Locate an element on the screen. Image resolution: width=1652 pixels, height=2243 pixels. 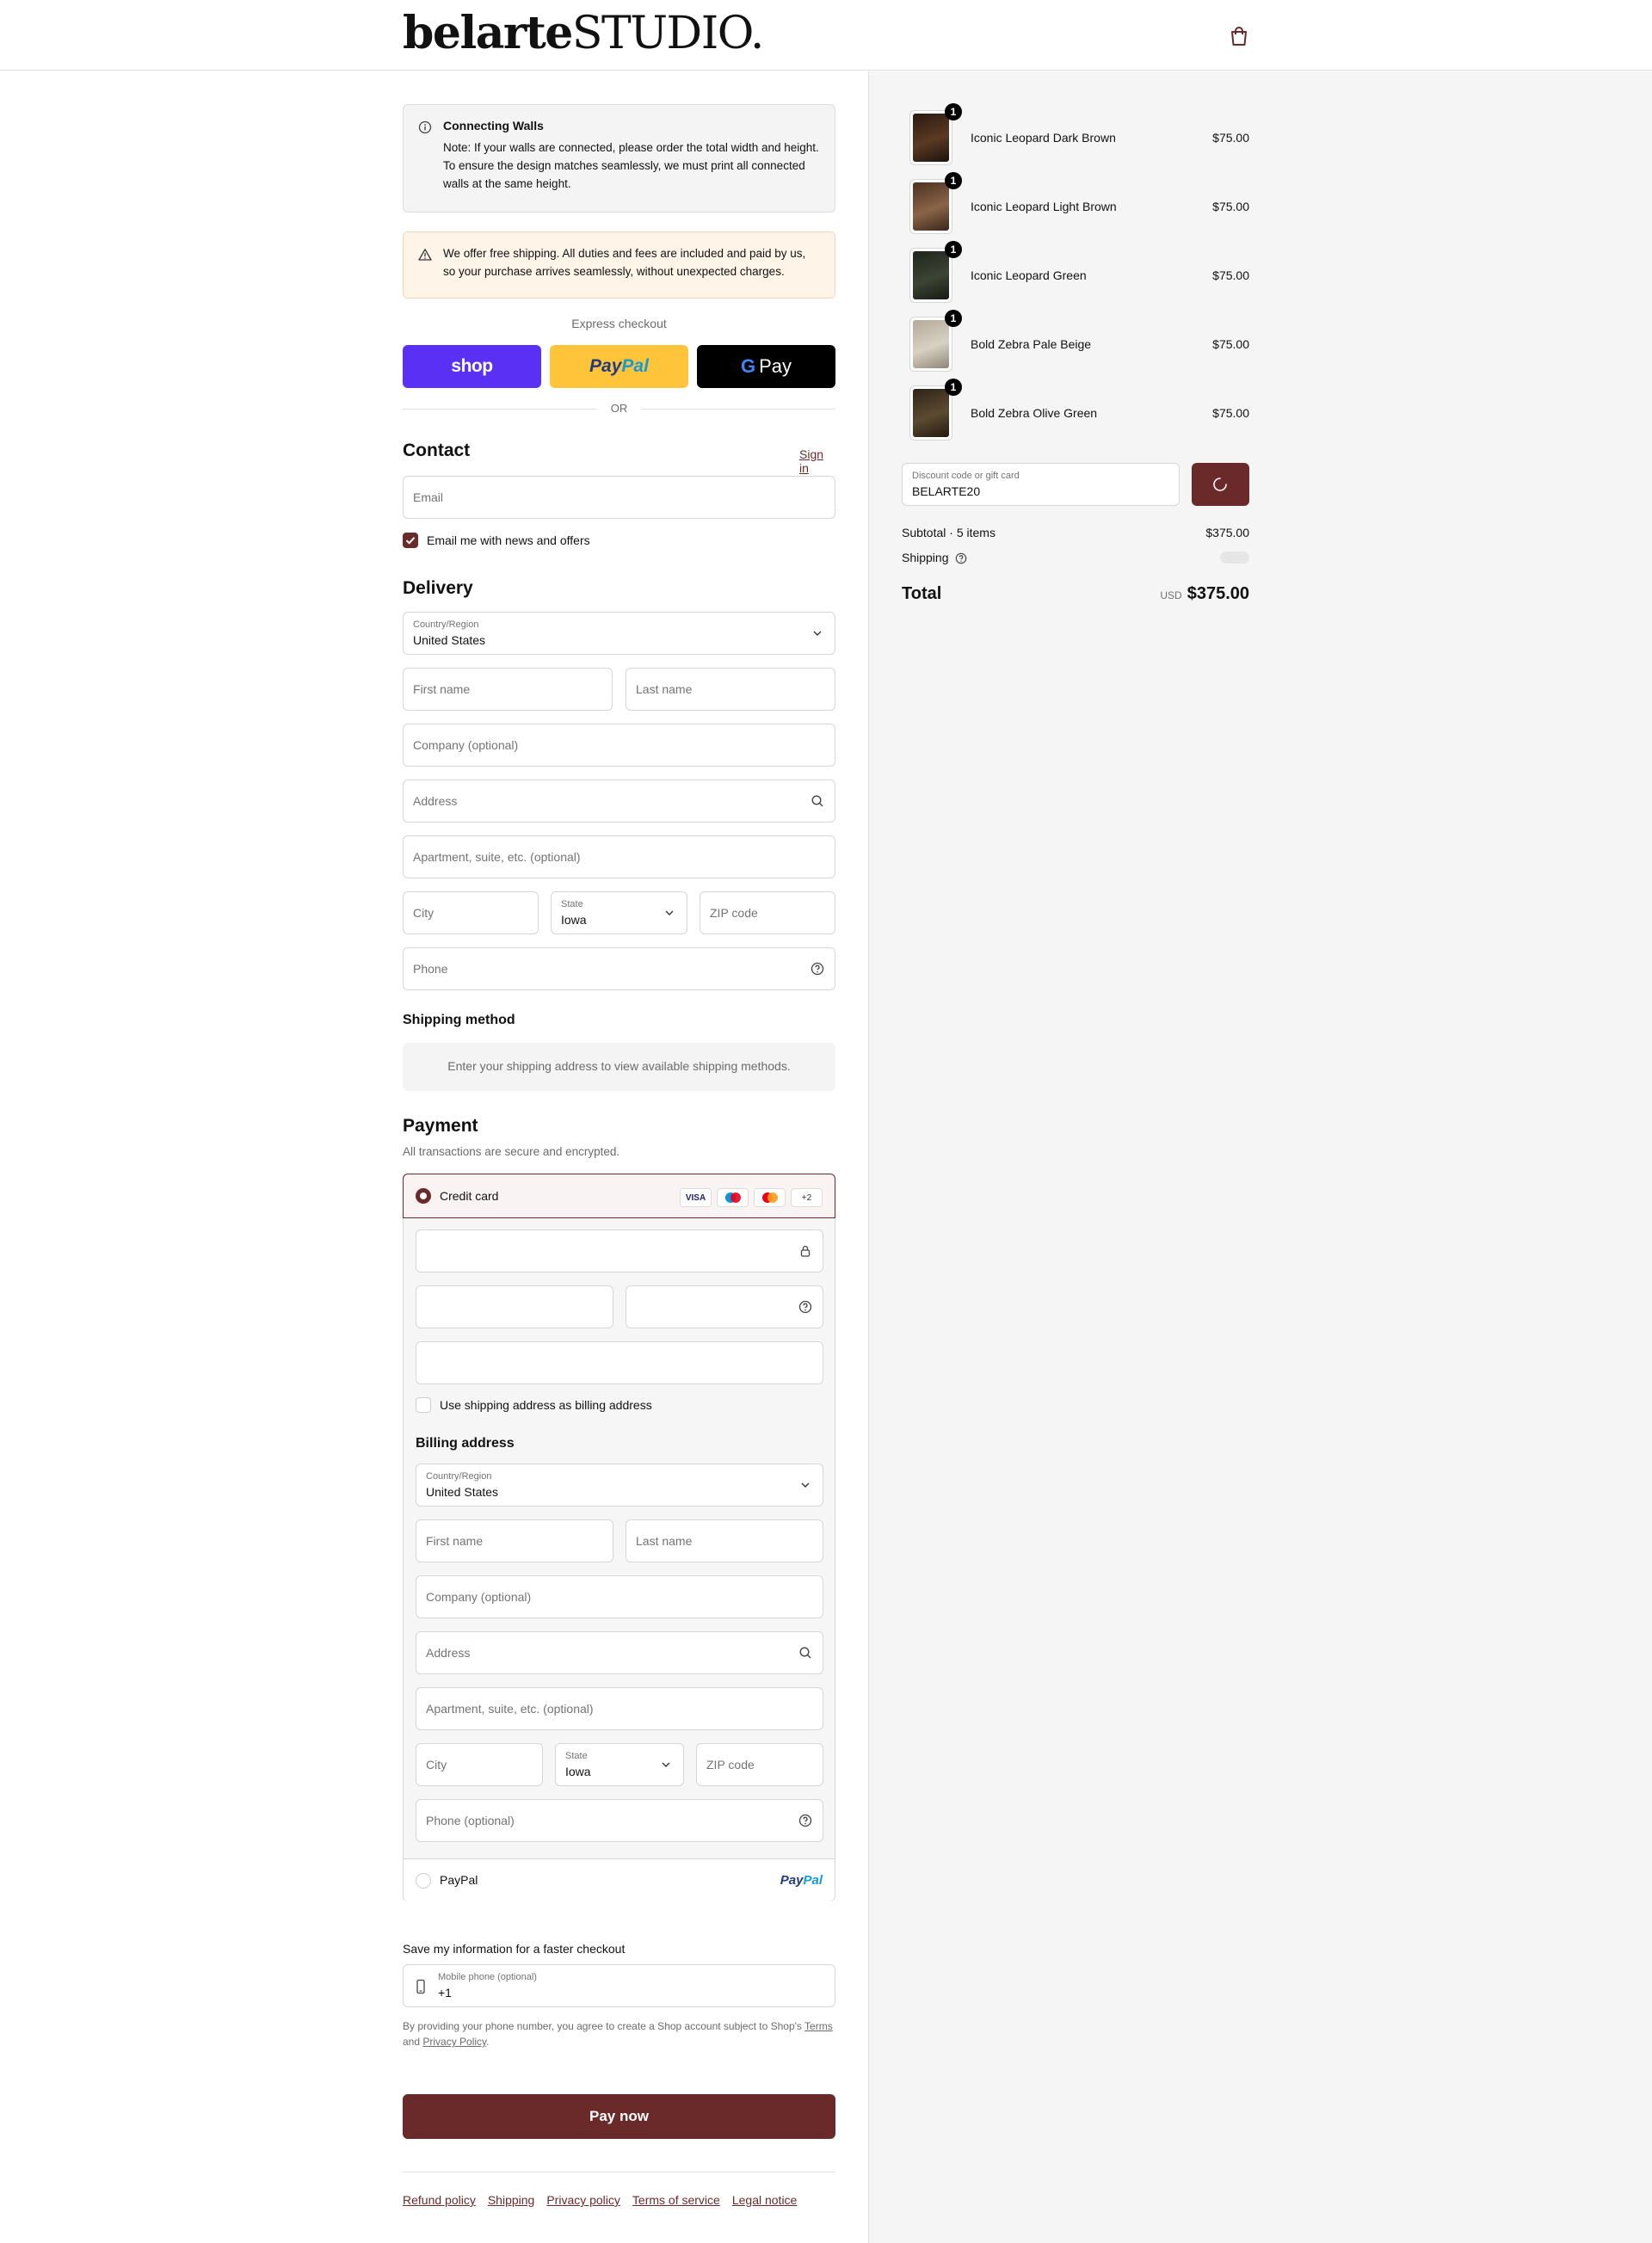
card-expiry-field is located at coordinates (514, 1306).